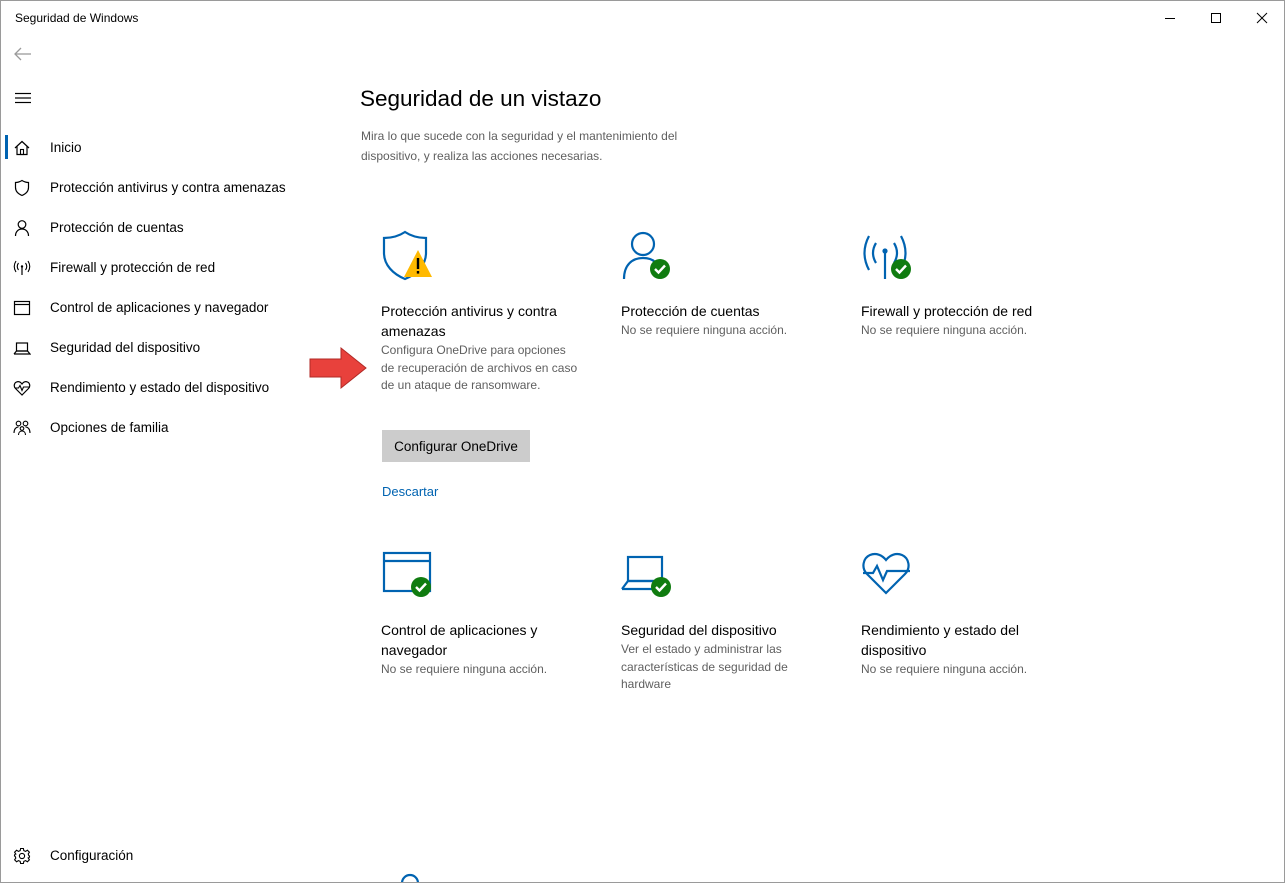 The width and height of the screenshot is (1285, 883). What do you see at coordinates (22, 348) in the screenshot?
I see `laptop-icon` at bounding box center [22, 348].